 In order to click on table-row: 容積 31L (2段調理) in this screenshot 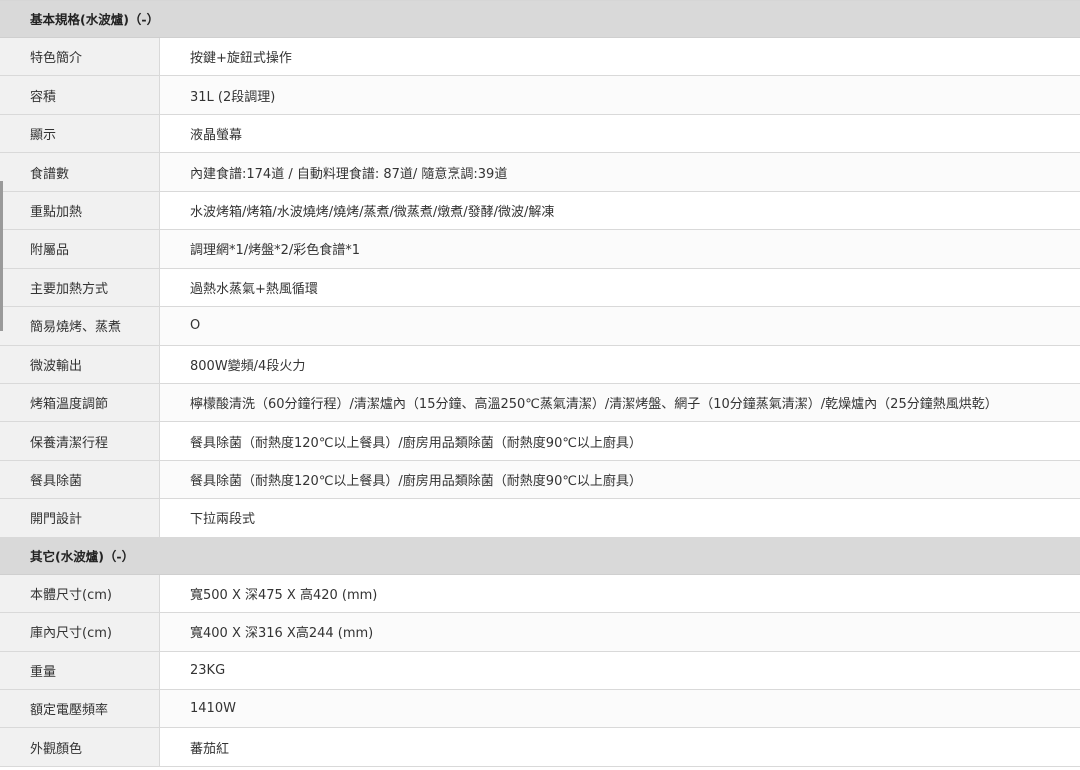, I will do `click(540, 95)`.